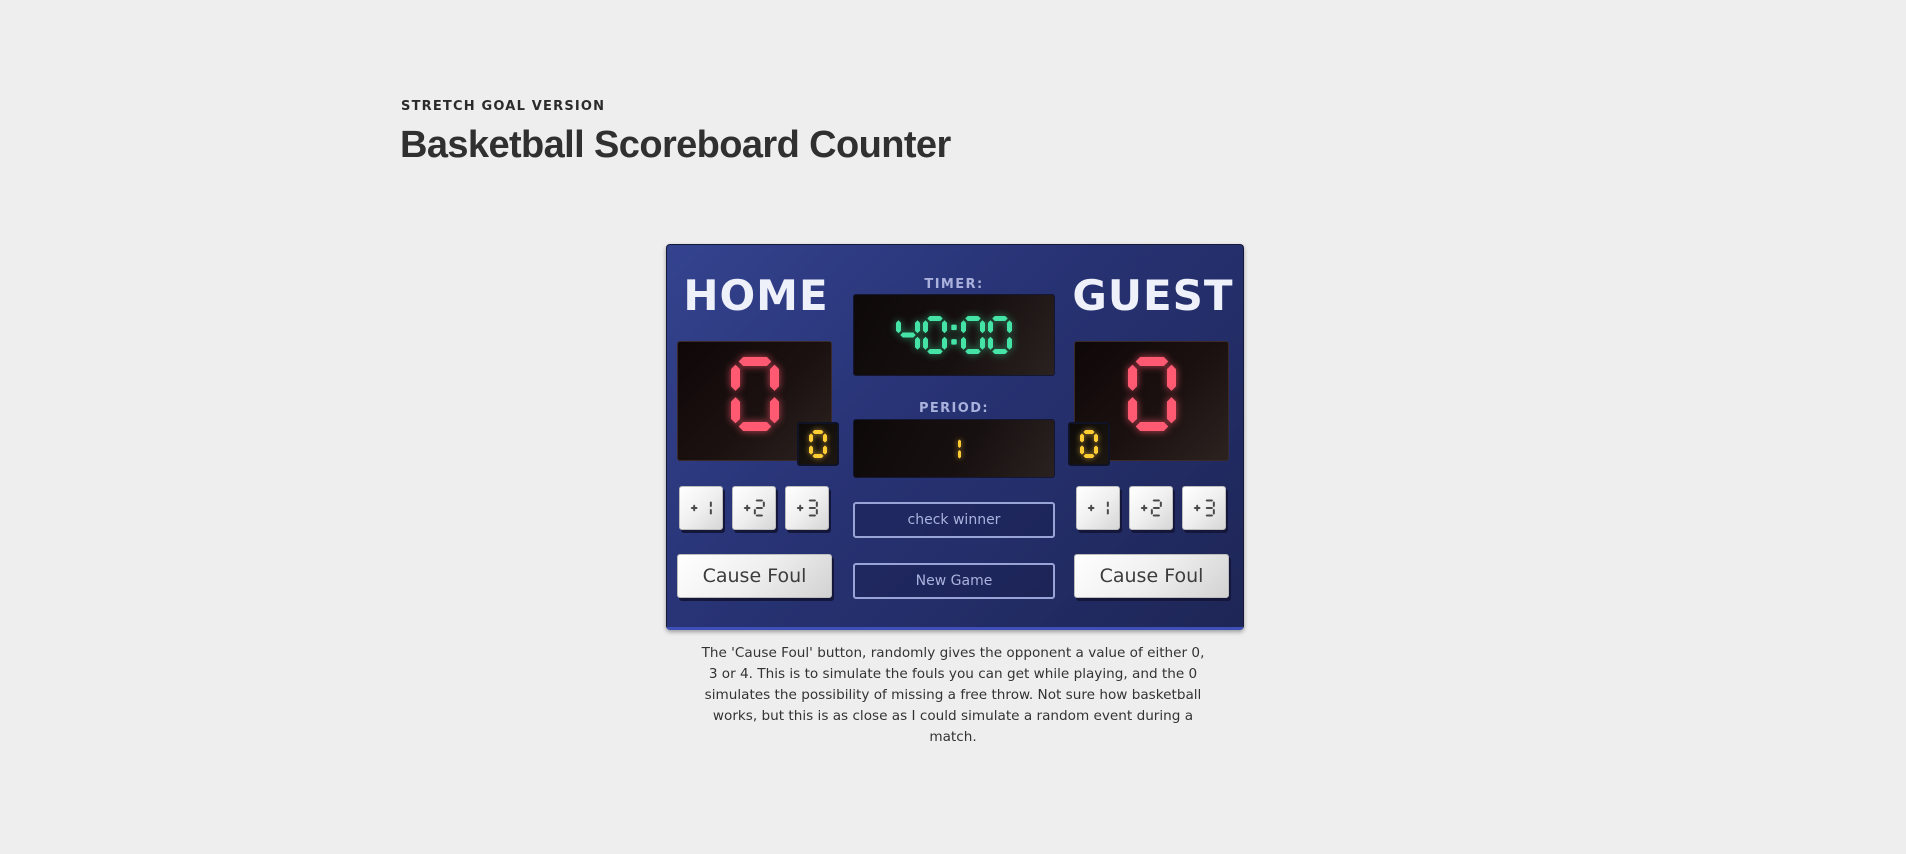 This screenshot has height=854, width=1906. What do you see at coordinates (503, 106) in the screenshot?
I see `stretch-goal-eyebrow: STRETCH GOAL VERSION` at bounding box center [503, 106].